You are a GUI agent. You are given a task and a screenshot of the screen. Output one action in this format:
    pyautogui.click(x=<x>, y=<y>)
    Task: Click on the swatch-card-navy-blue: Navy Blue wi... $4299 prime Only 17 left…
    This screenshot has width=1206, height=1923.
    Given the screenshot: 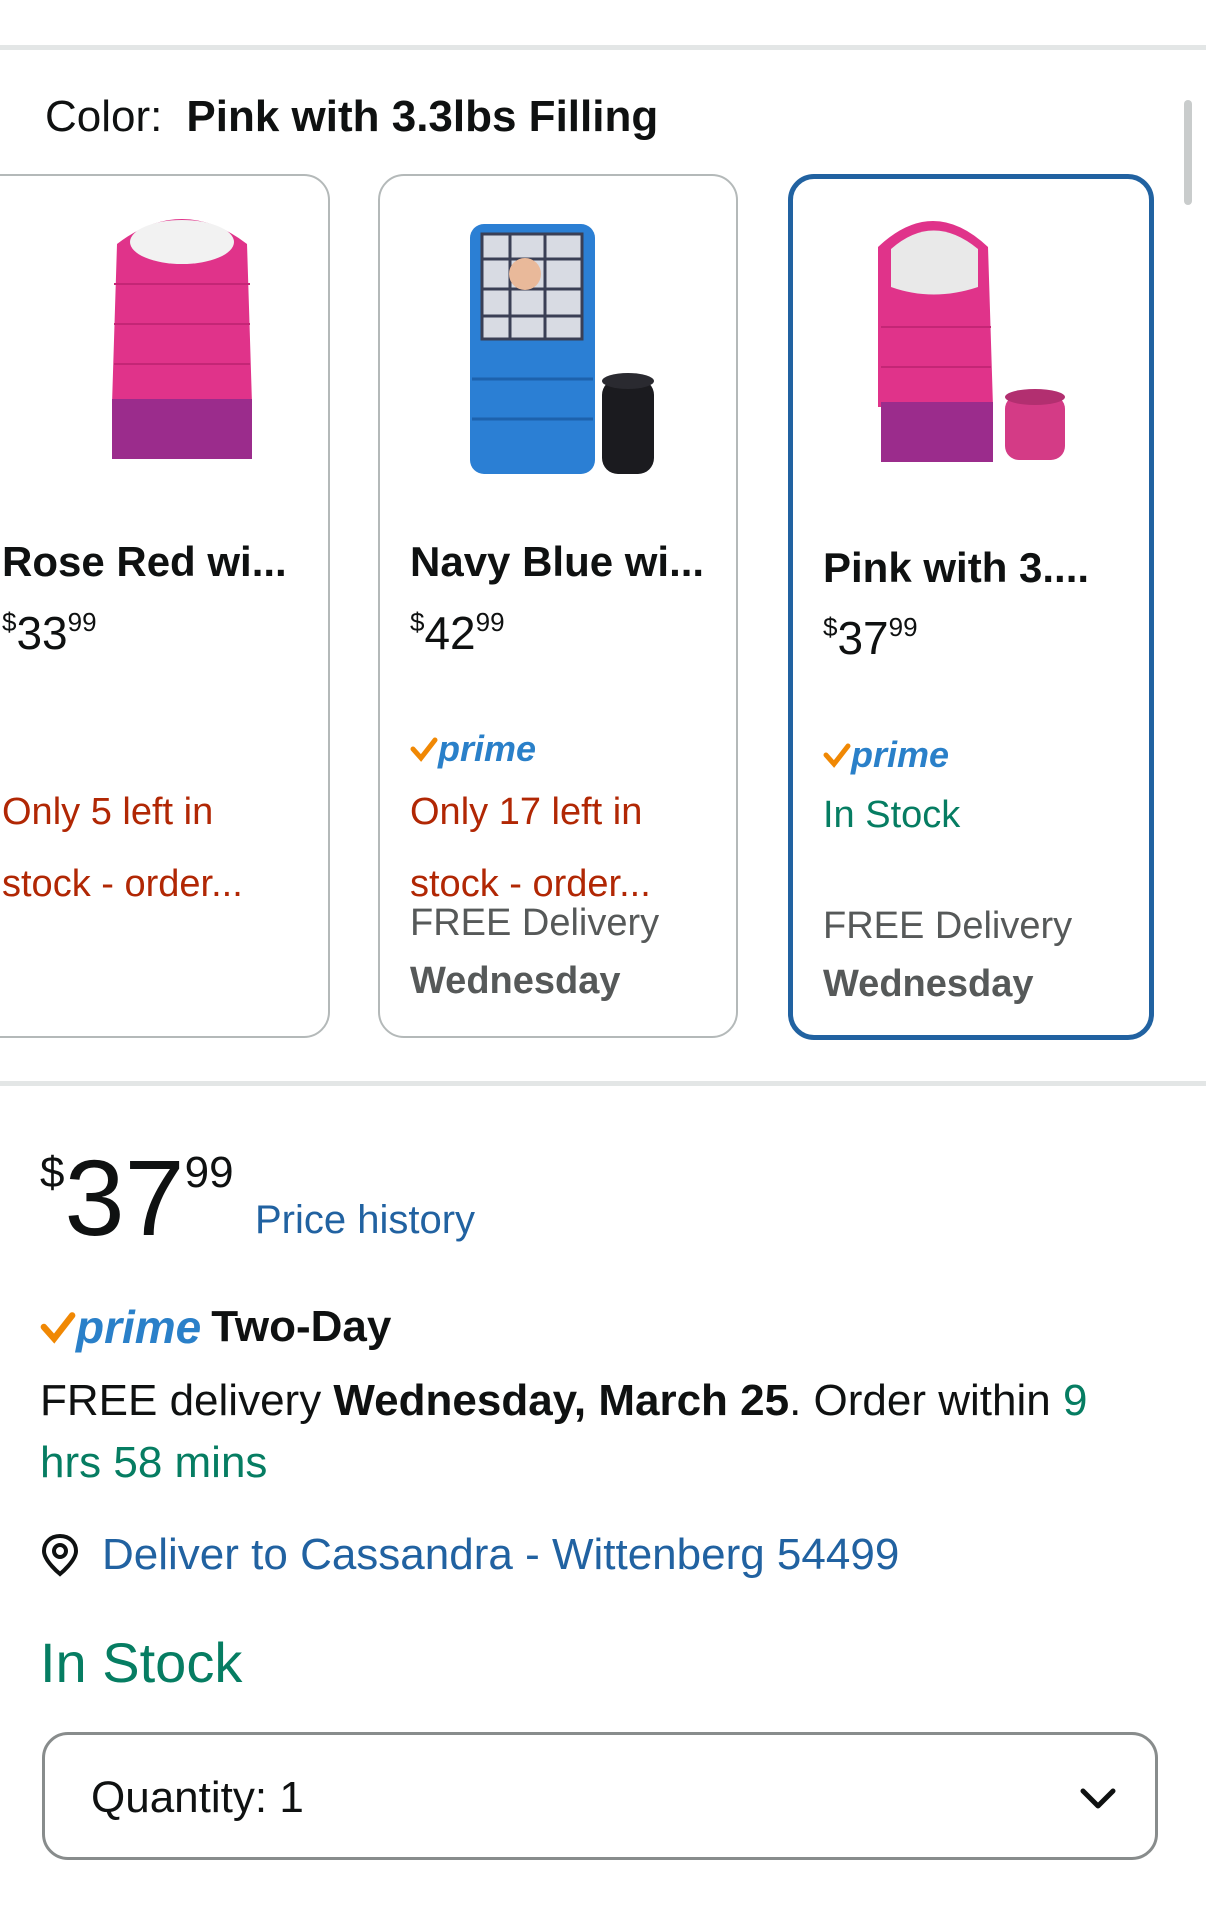 What is the action you would take?
    pyautogui.click(x=558, y=606)
    